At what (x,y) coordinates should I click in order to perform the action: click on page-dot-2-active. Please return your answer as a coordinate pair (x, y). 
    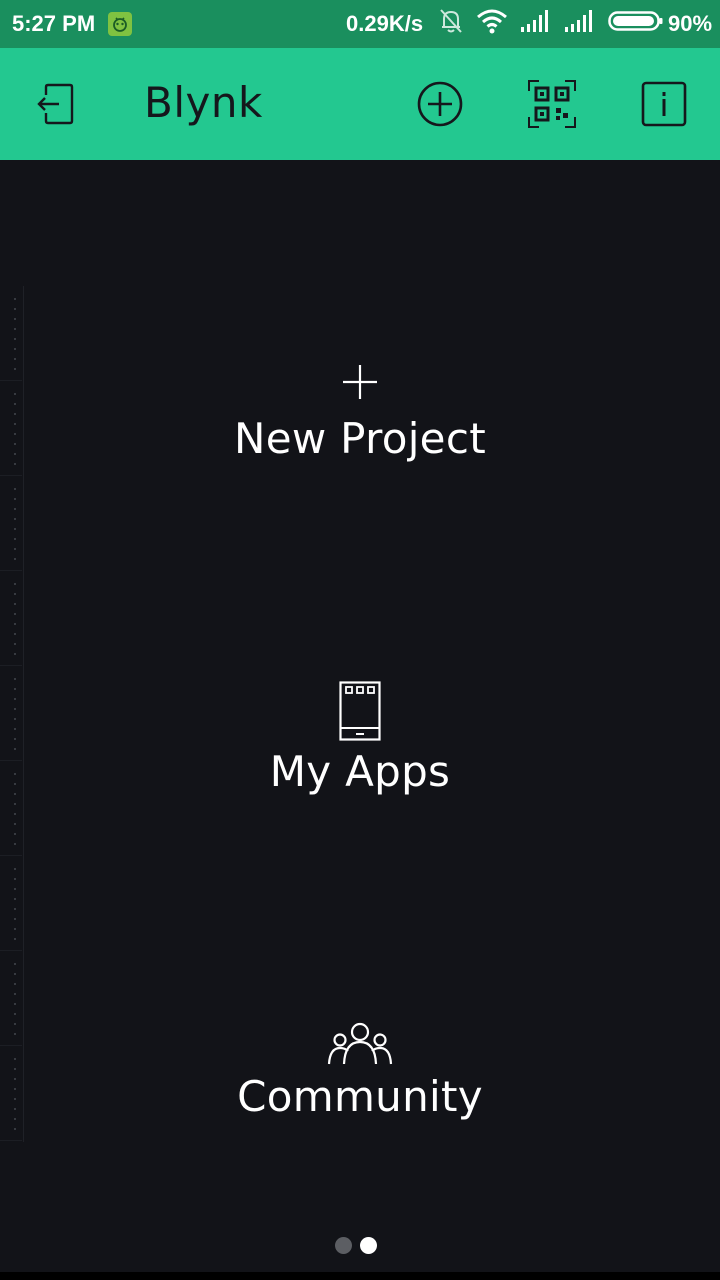
    Looking at the image, I should click on (368, 1245).